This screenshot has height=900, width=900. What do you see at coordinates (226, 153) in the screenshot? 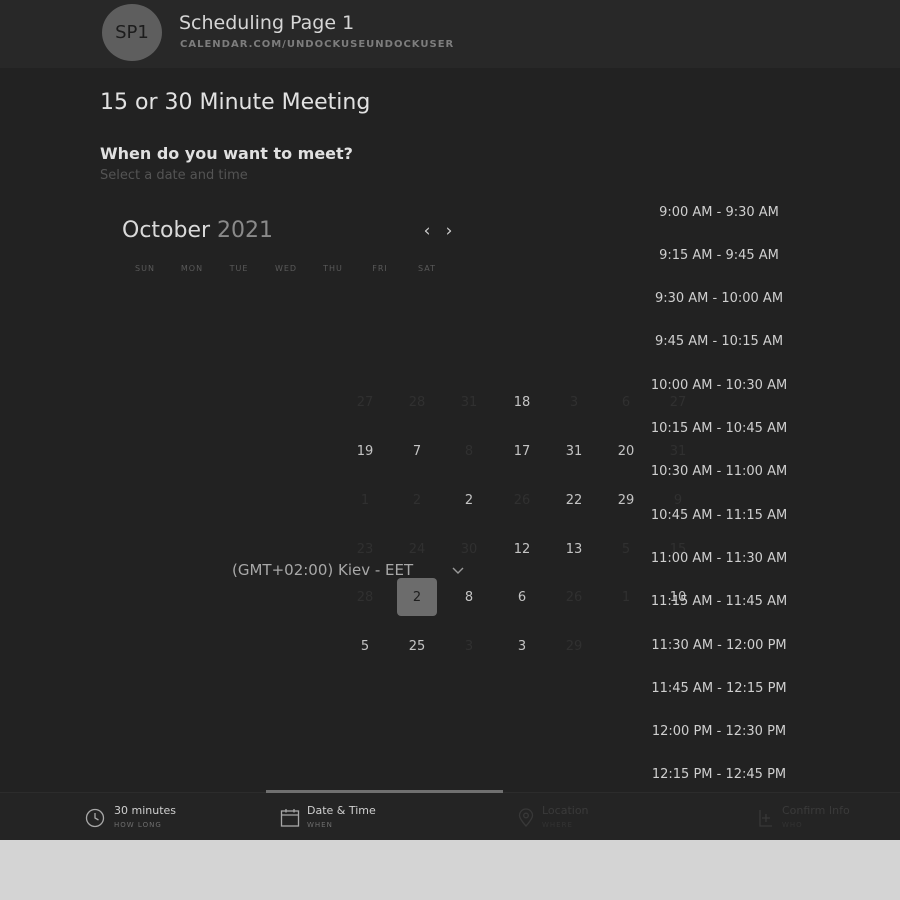
I see `question-heading: When do you want to meet?` at bounding box center [226, 153].